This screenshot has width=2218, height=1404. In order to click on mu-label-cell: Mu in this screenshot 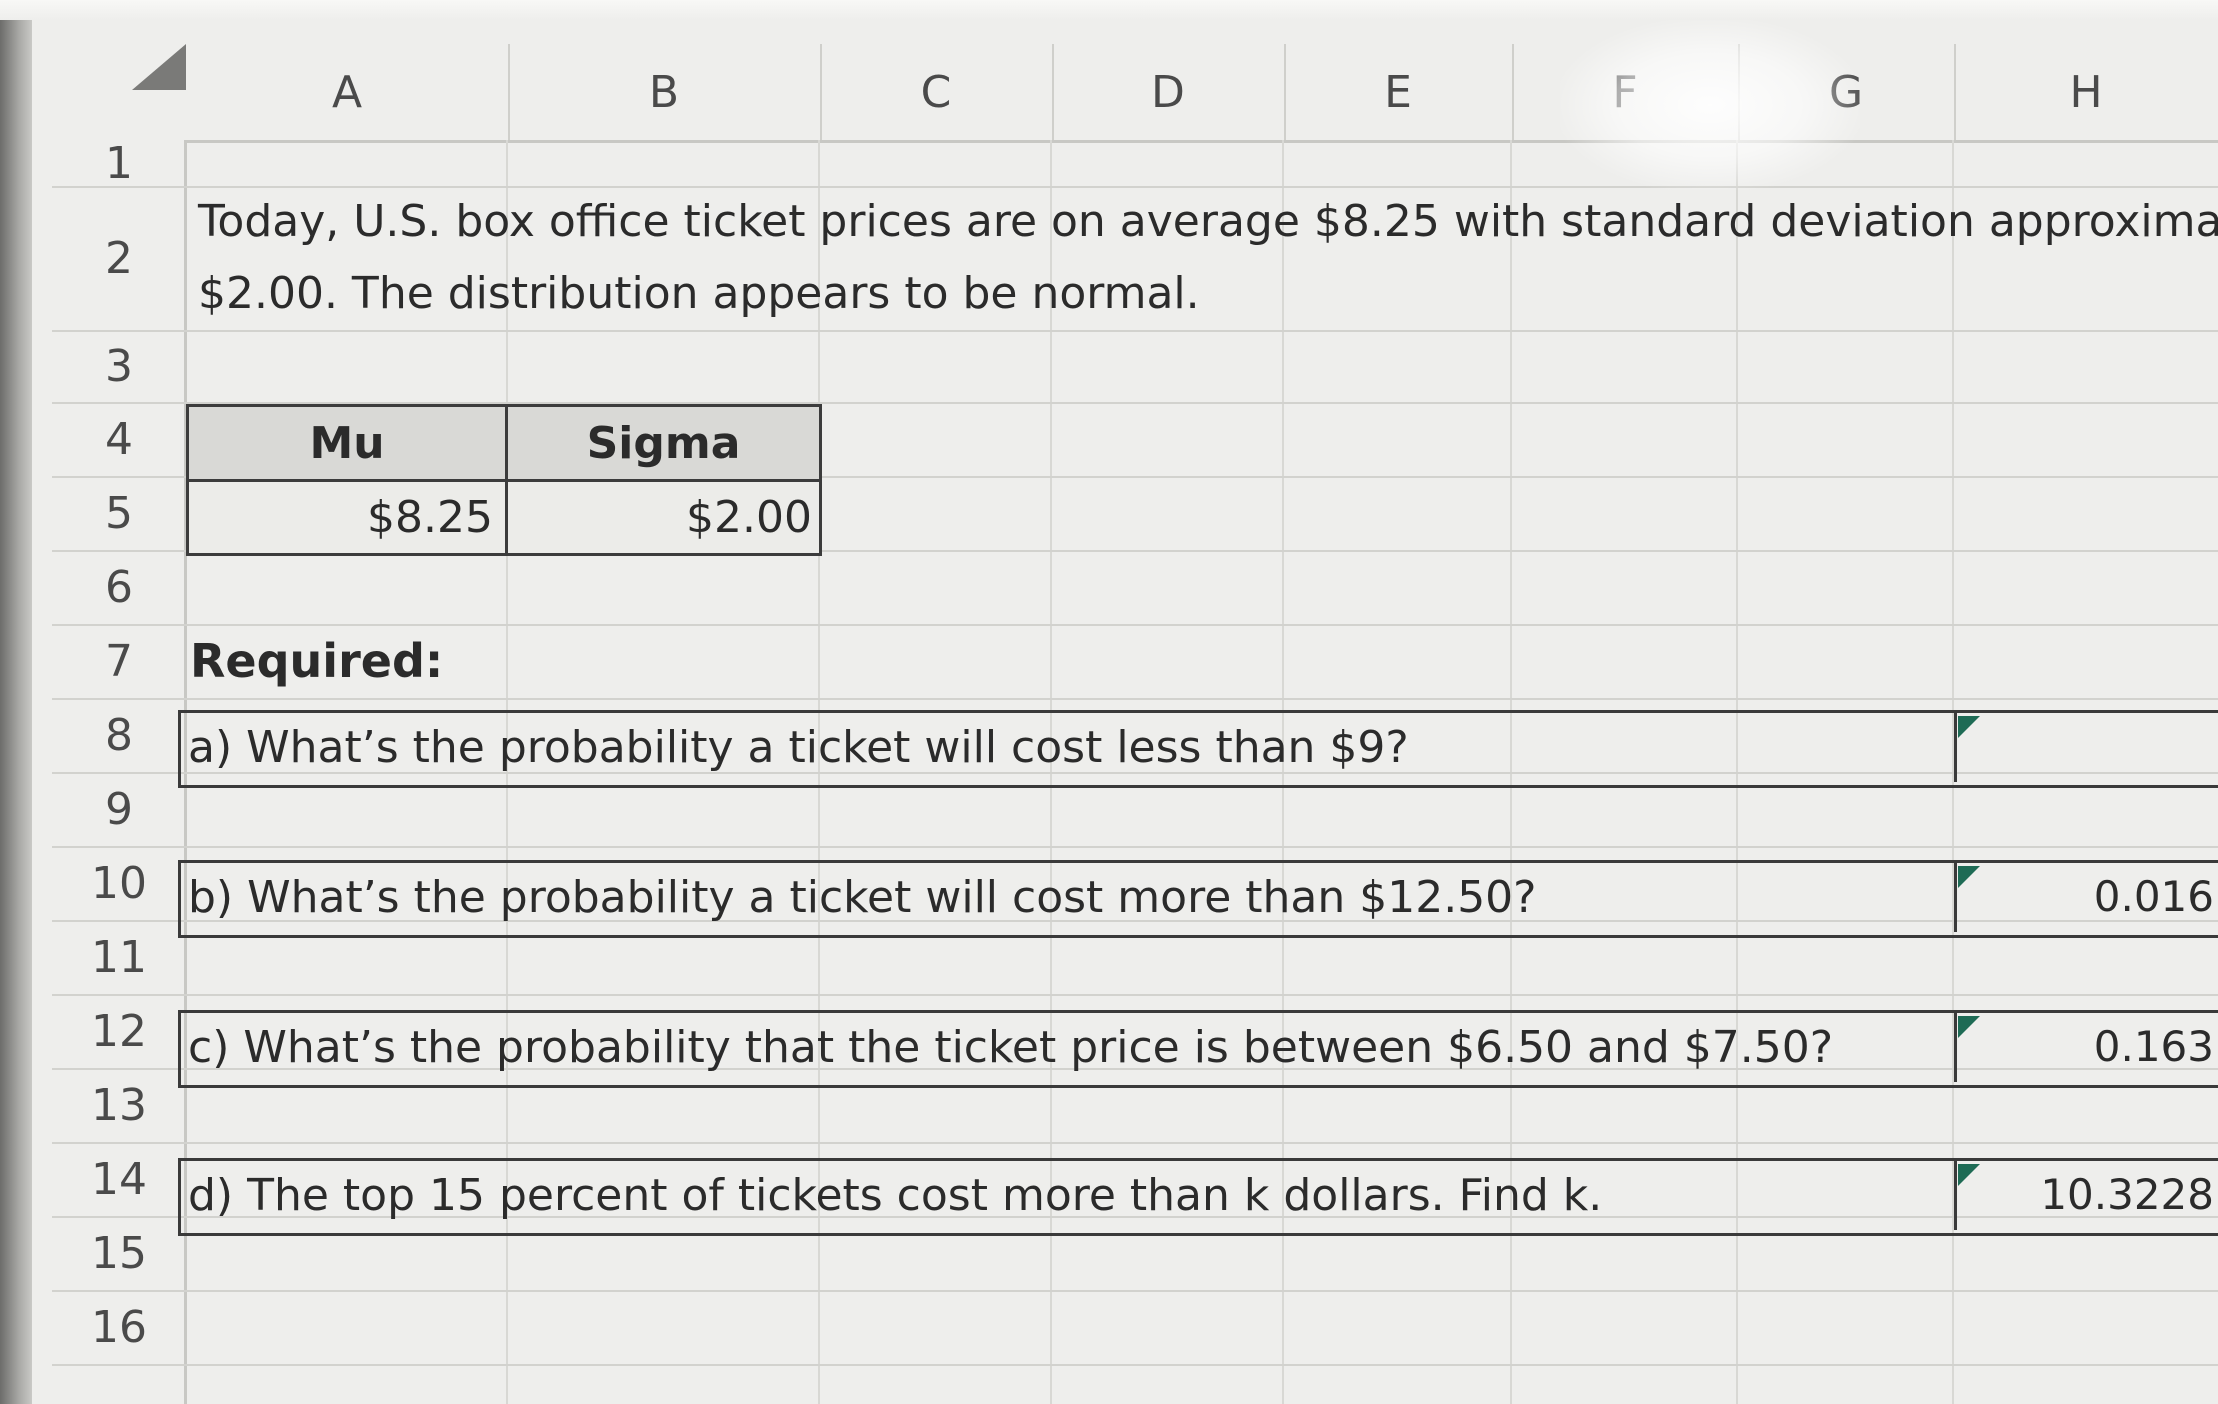, I will do `click(347, 443)`.